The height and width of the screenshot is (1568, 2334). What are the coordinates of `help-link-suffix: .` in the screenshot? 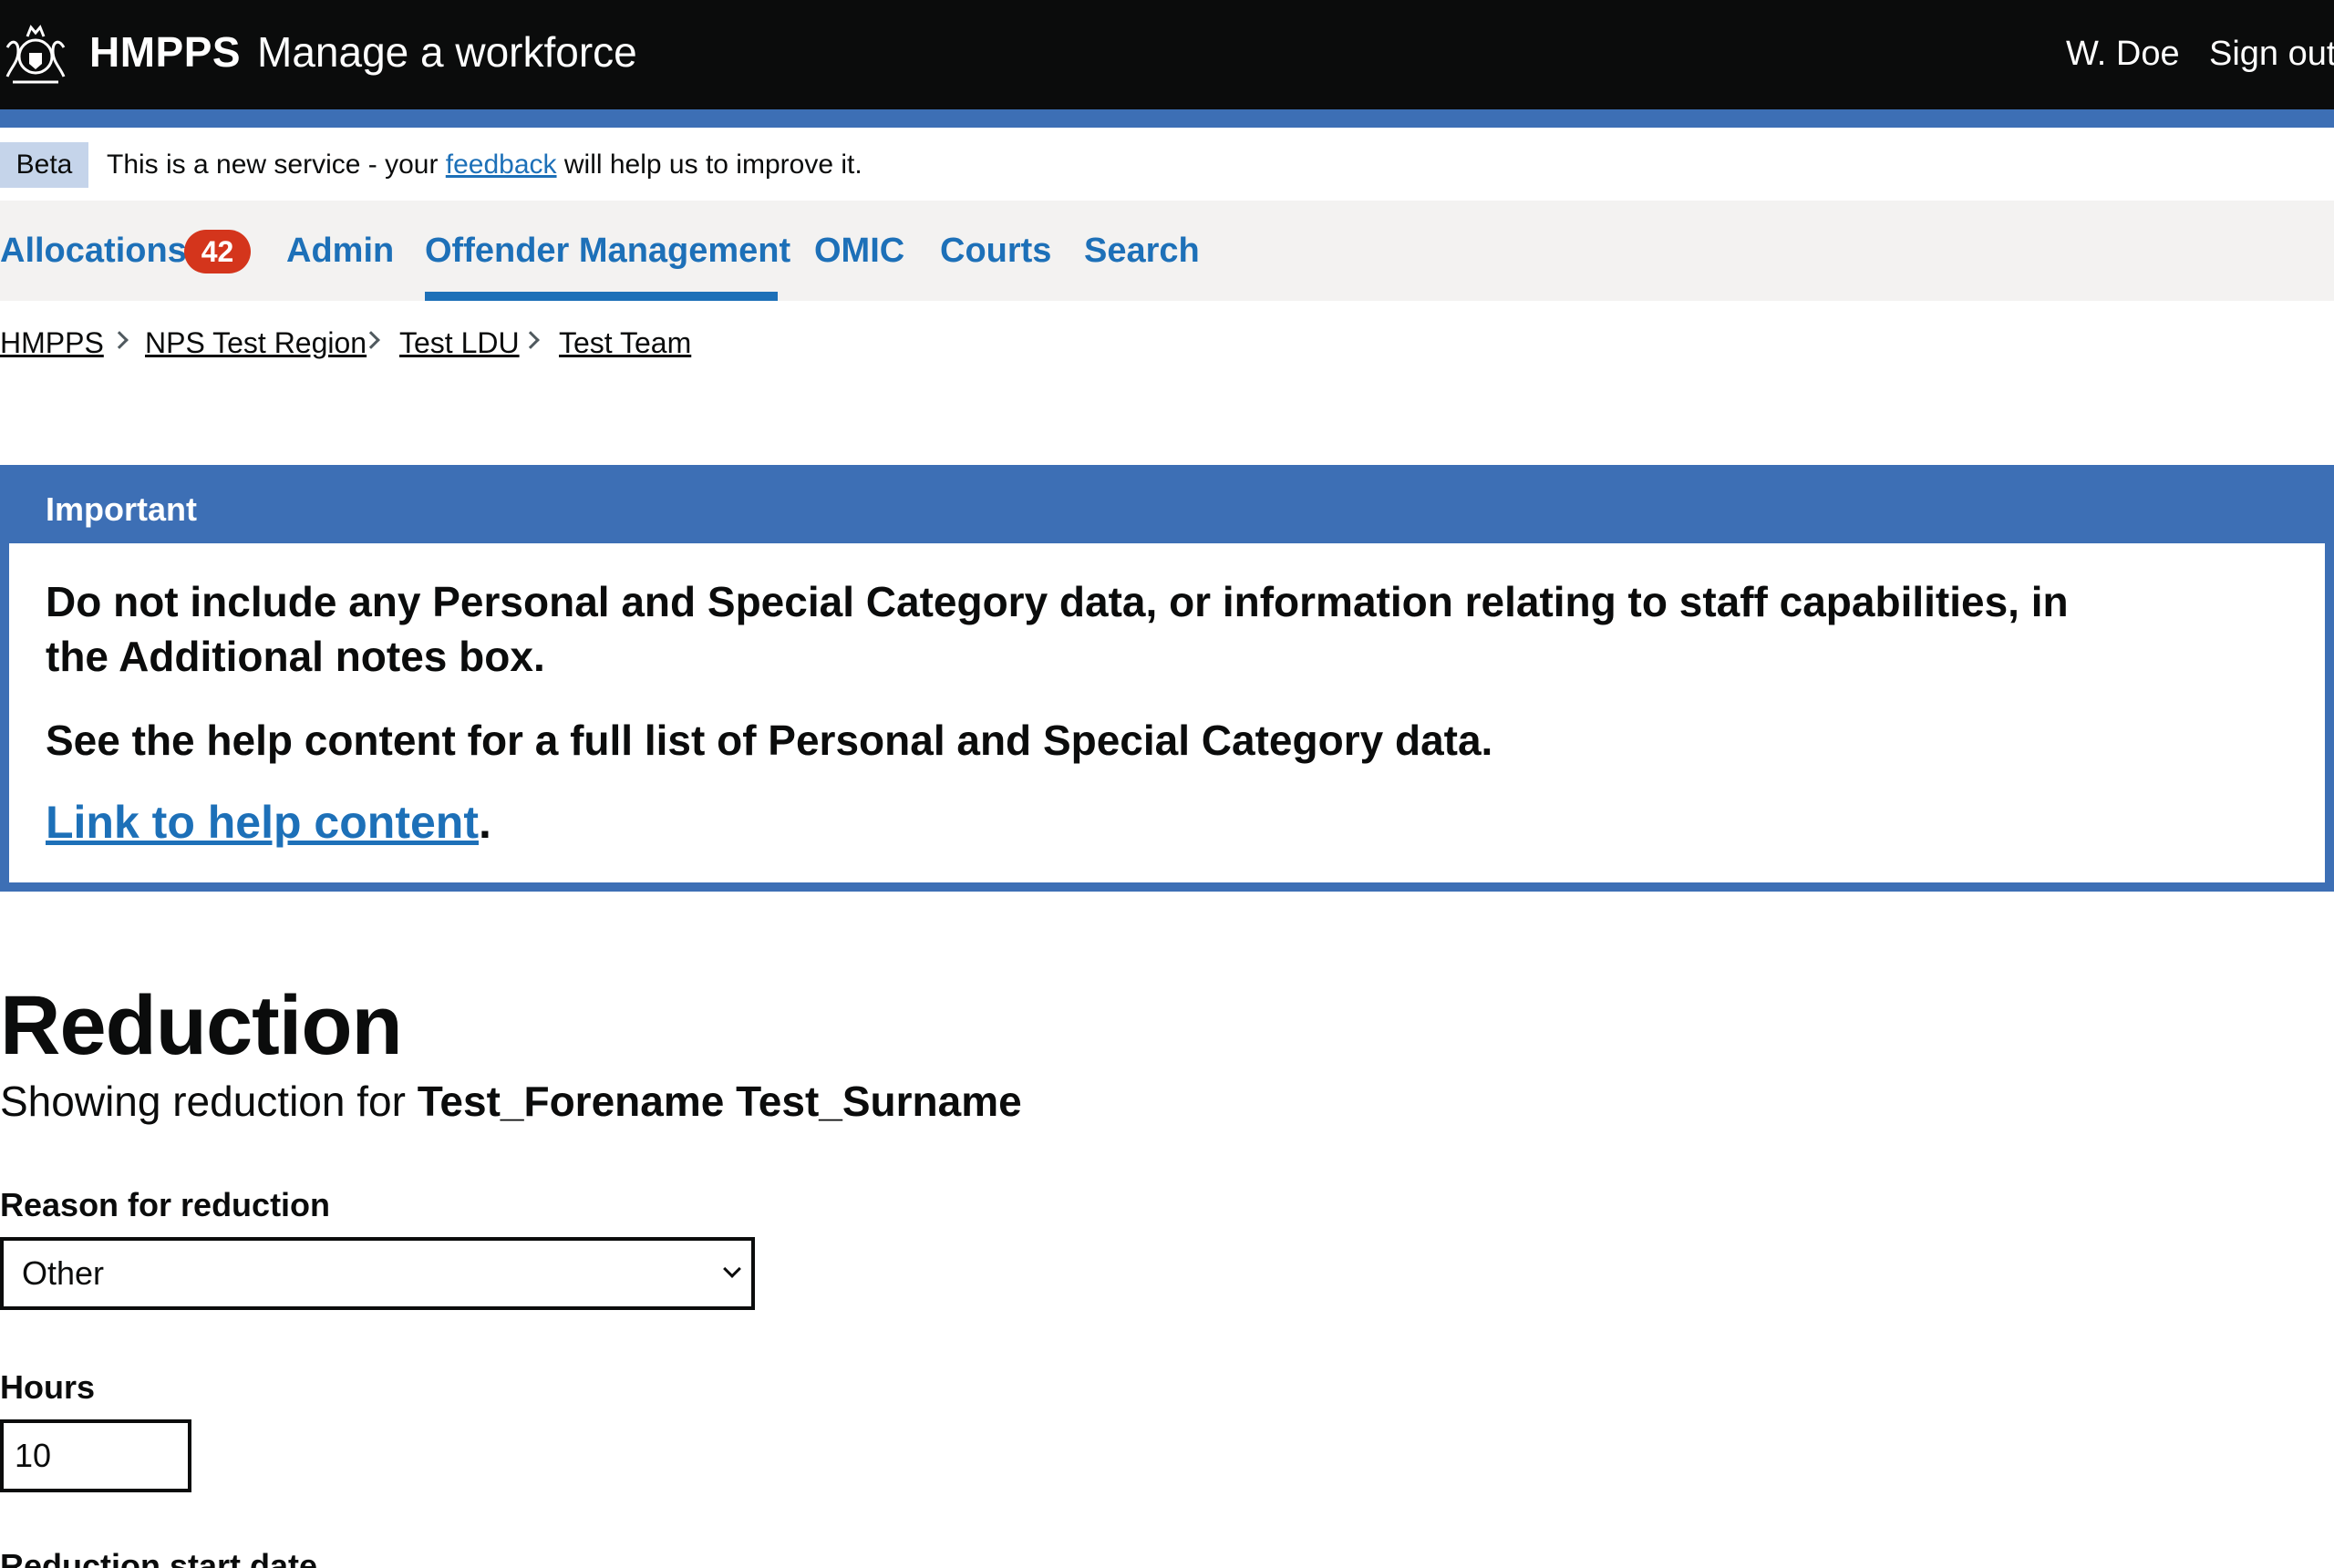 It's located at (484, 822).